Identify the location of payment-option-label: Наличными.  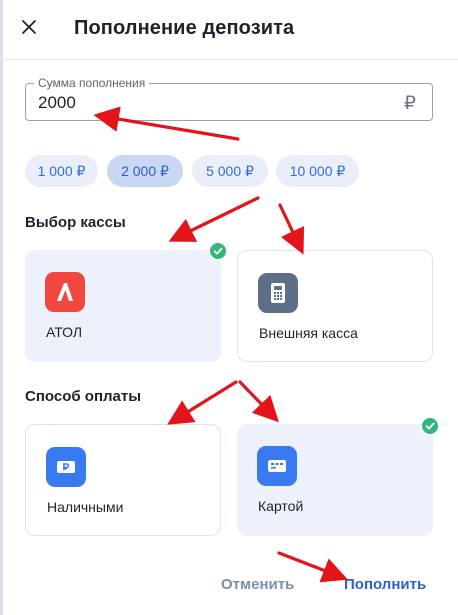
(85, 507).